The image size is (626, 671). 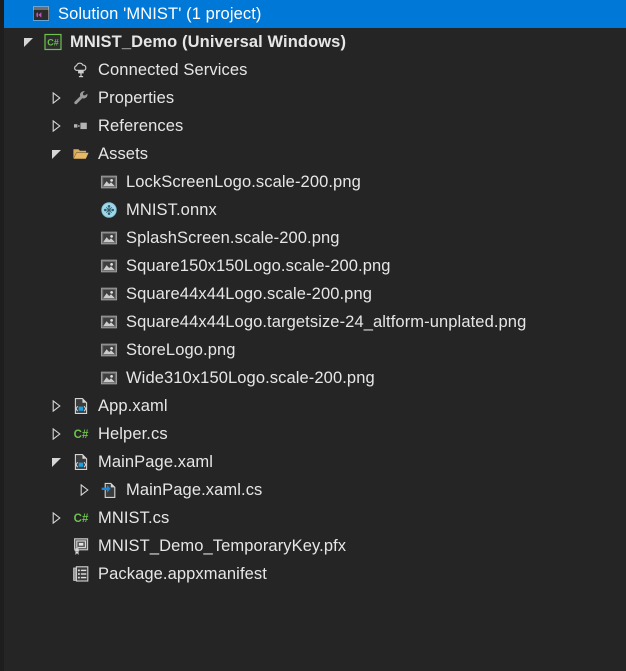 What do you see at coordinates (109, 490) in the screenshot?
I see `code-behind-file-icon` at bounding box center [109, 490].